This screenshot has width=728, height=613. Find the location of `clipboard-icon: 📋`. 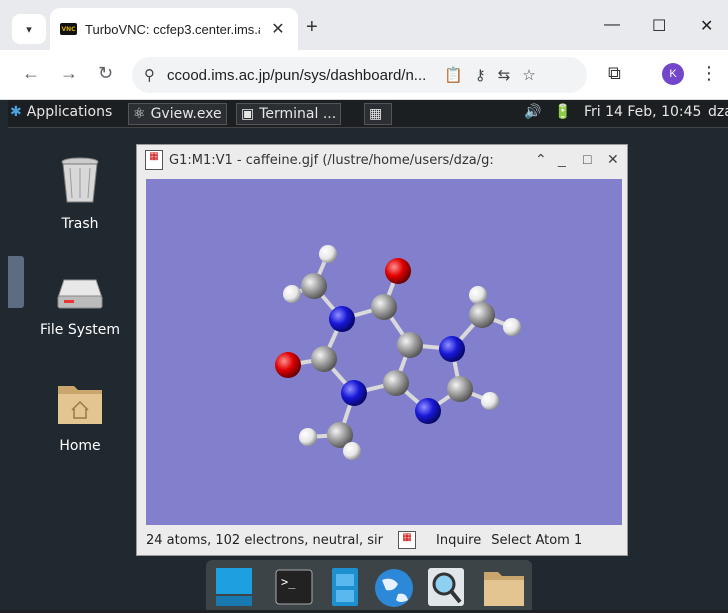

clipboard-icon: 📋 is located at coordinates (453, 75).